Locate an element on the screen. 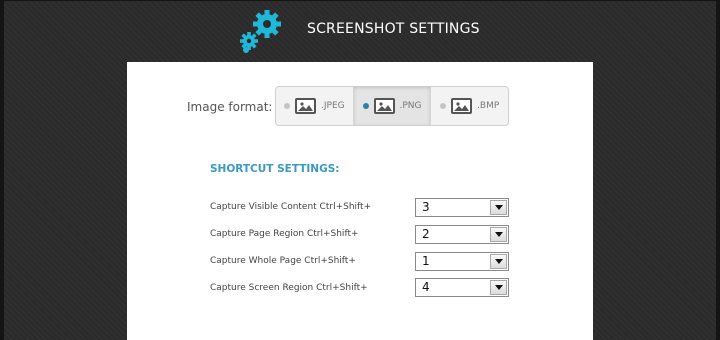  shortcut-label-screen-region: Capture Screen Region Ctrl+Shift+ is located at coordinates (289, 288).